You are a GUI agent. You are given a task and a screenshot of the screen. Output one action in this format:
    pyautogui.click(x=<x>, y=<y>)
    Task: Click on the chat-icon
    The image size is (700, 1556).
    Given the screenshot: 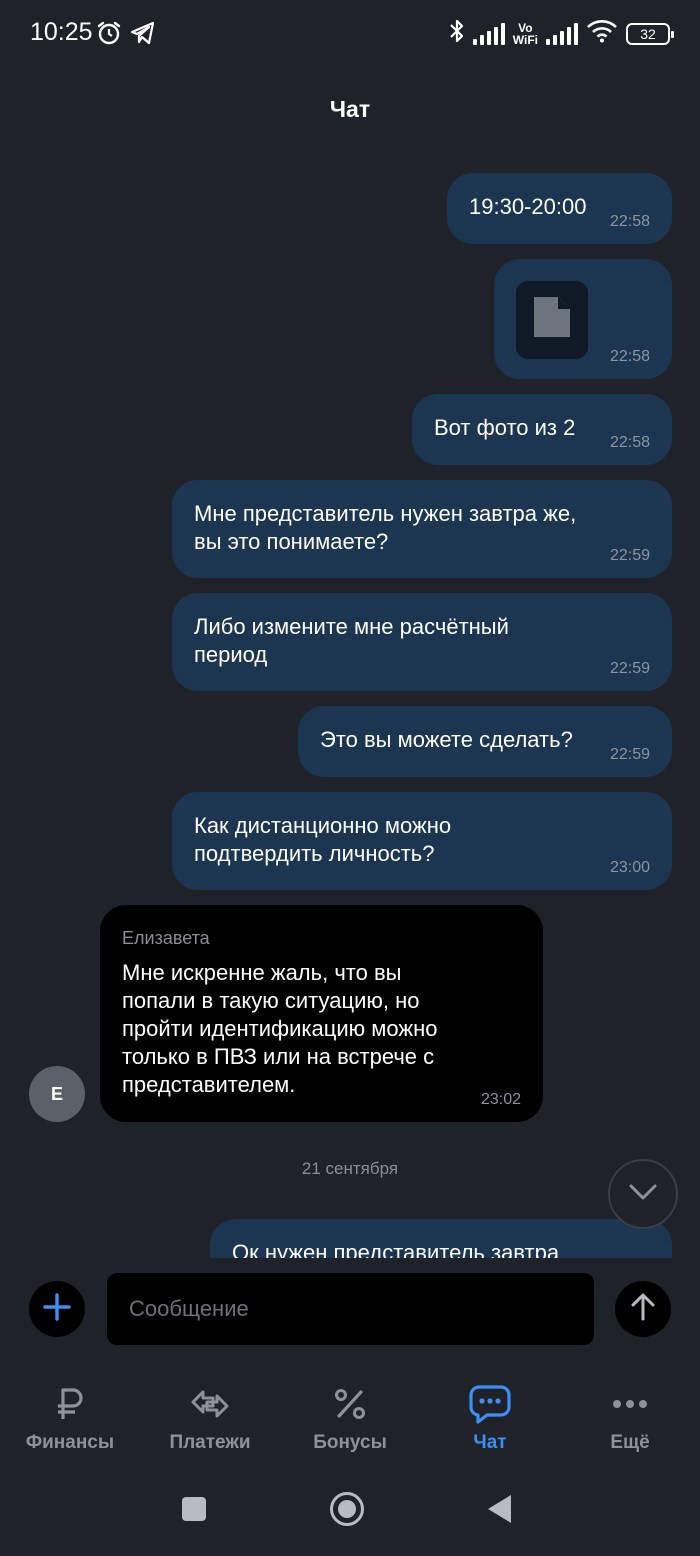 What is the action you would take?
    pyautogui.click(x=490, y=1404)
    